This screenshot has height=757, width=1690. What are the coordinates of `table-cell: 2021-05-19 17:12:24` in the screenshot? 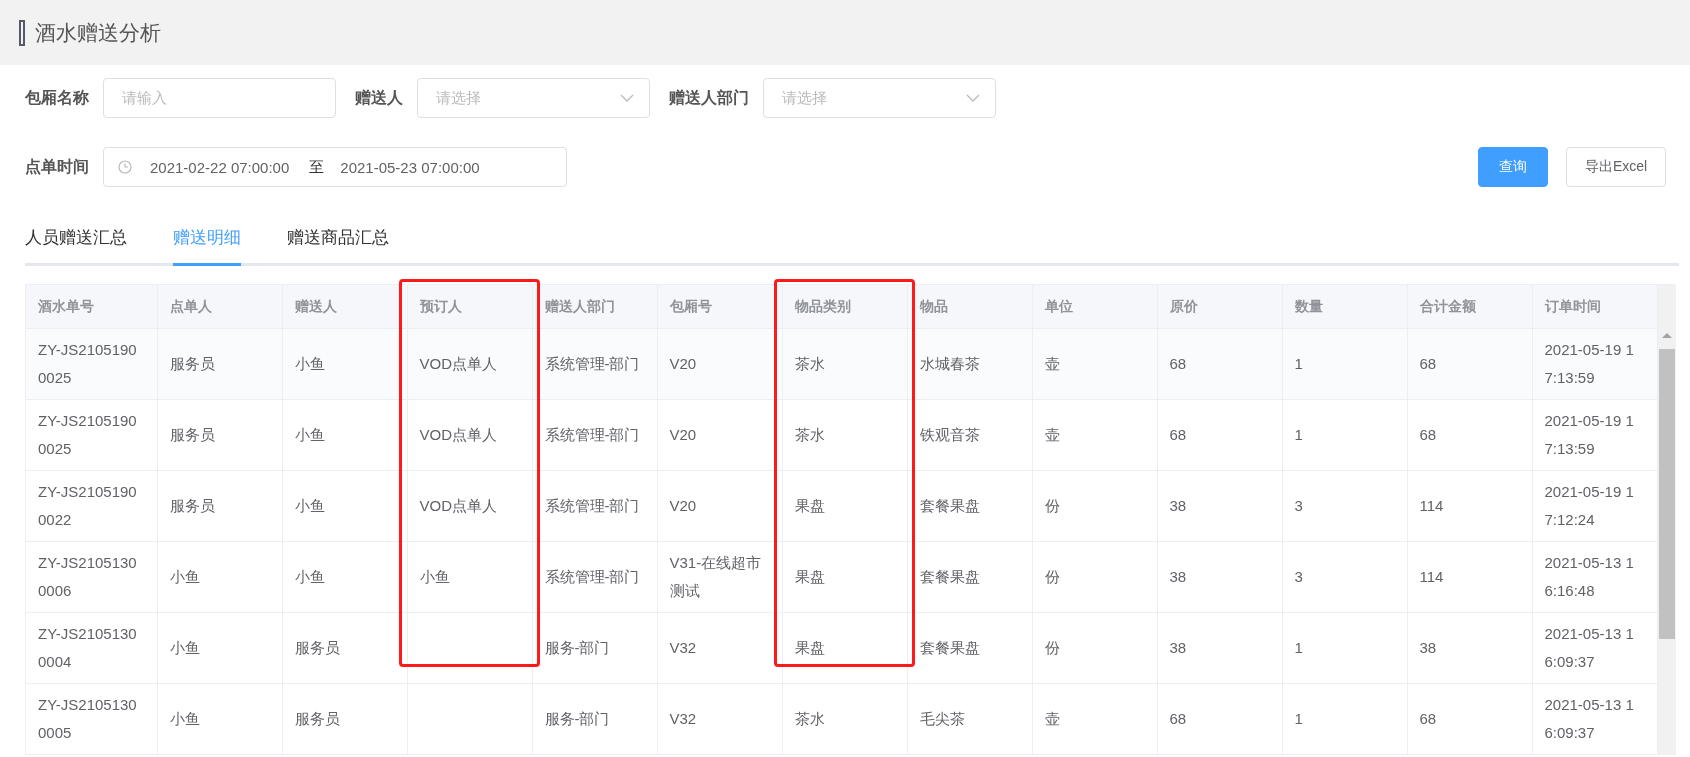 It's located at (1594, 506).